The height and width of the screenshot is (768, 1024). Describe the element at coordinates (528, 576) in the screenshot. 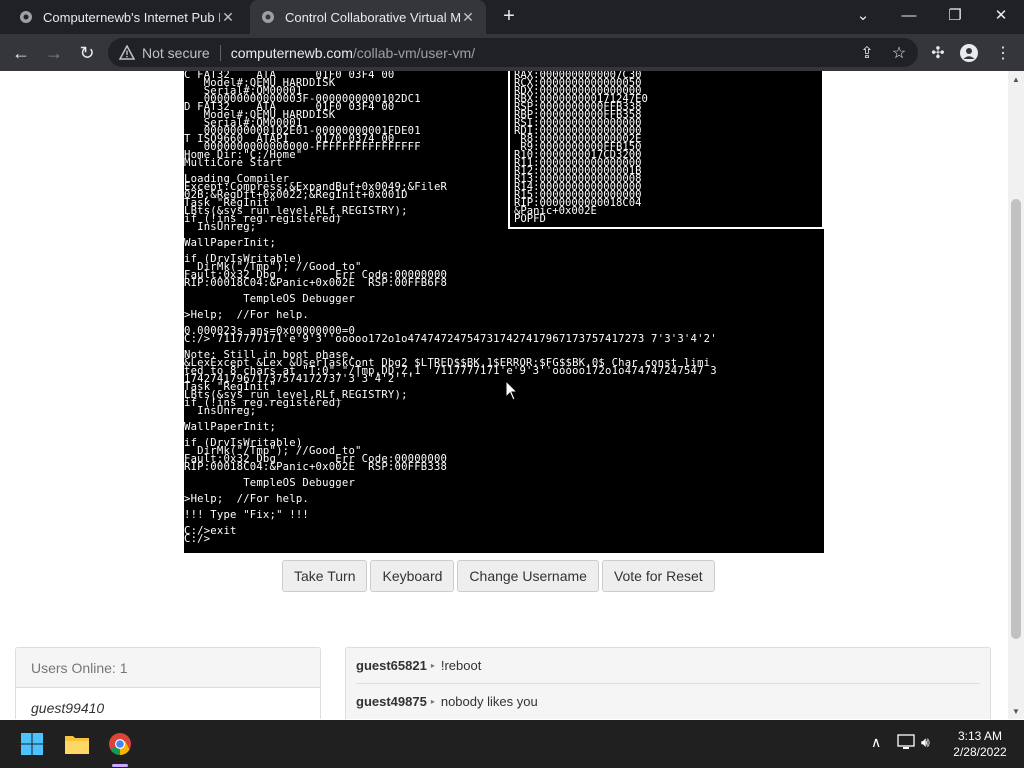

I see `change-username-button: Change Username` at that location.